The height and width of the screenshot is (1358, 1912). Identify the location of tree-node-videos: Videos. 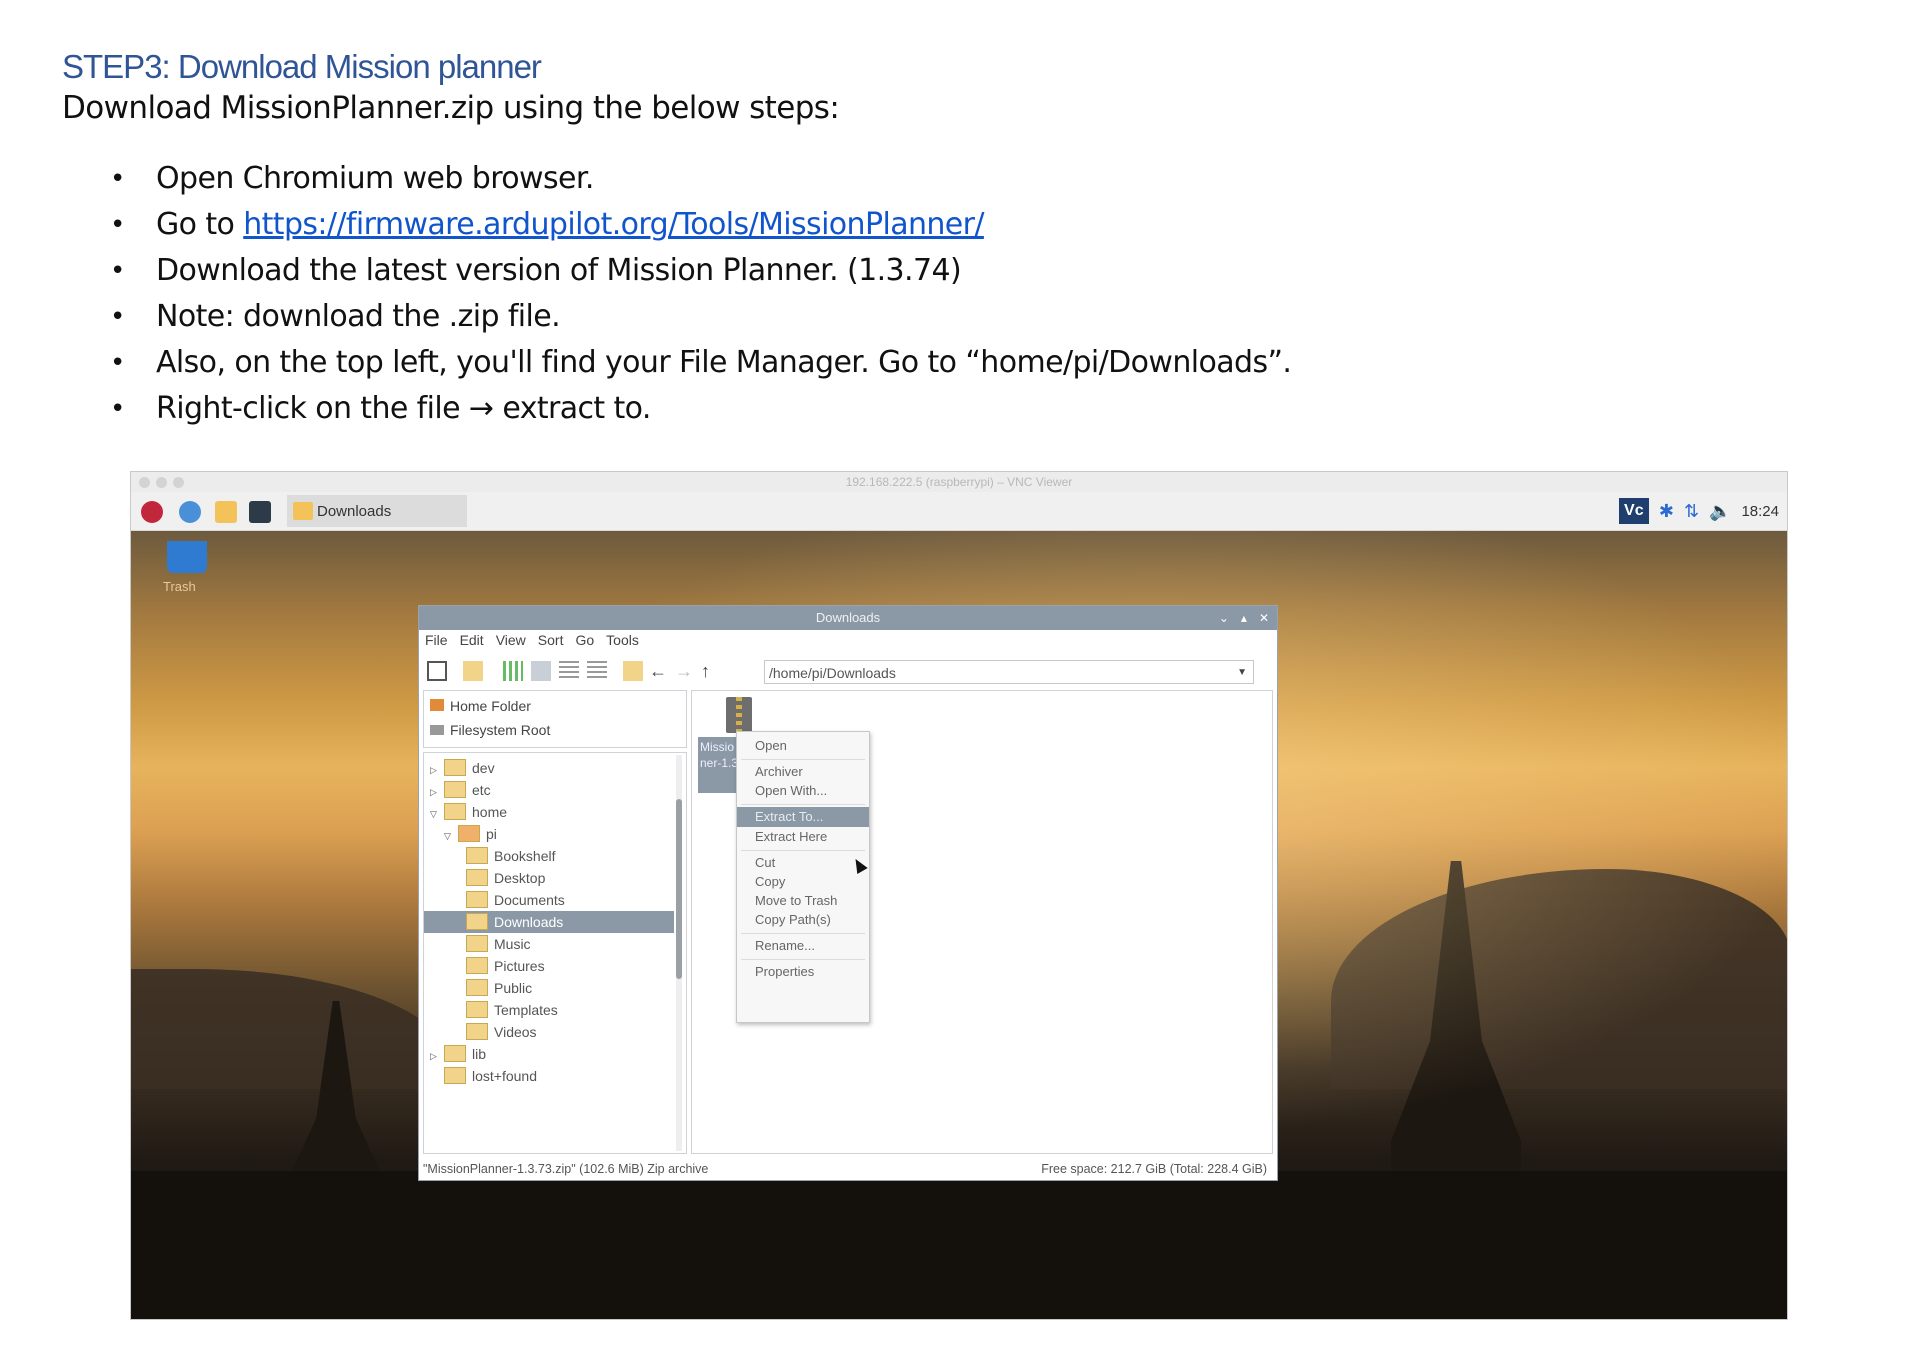
(501, 1032).